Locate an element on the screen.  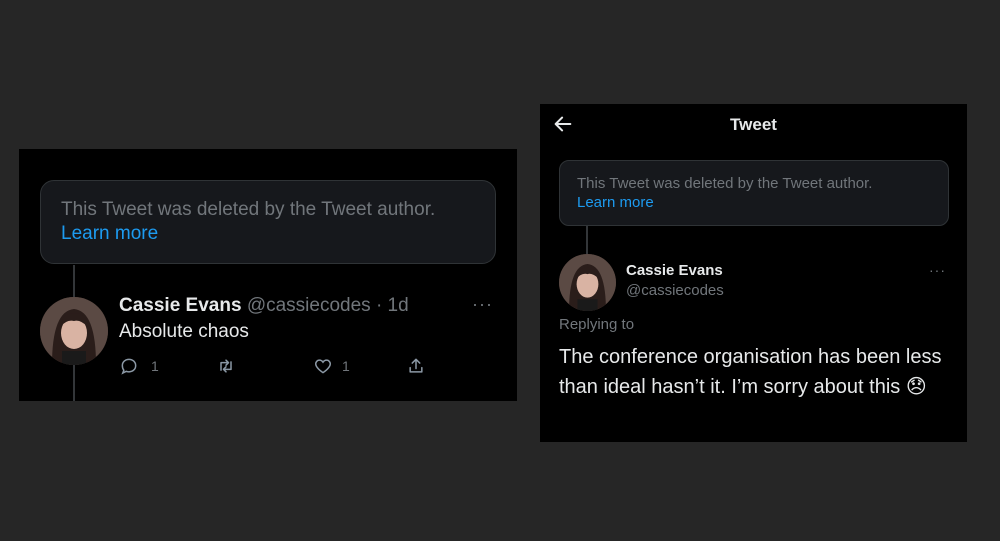
tweet-actions: 1 1 is located at coordinates (279, 366).